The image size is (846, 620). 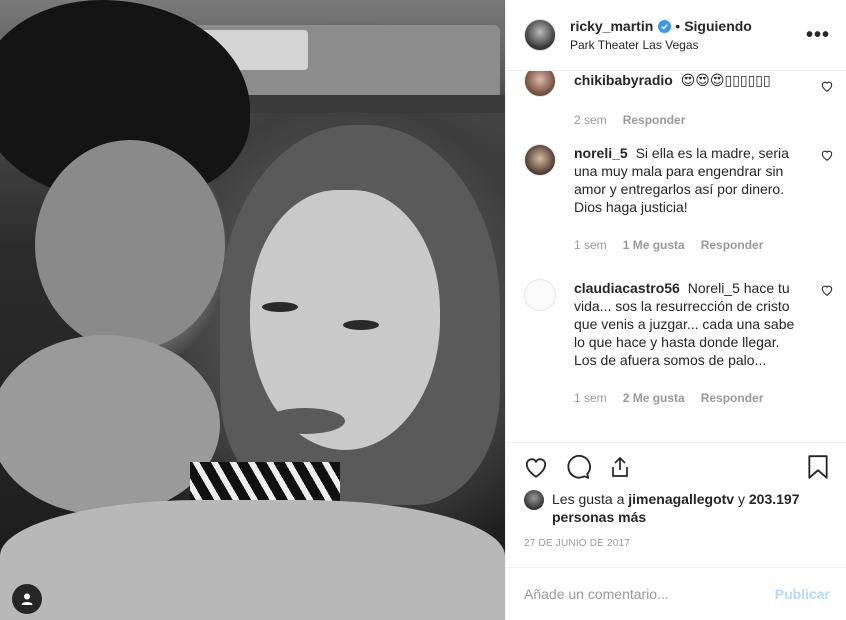 I want to click on share-button, so click(x=620, y=467).